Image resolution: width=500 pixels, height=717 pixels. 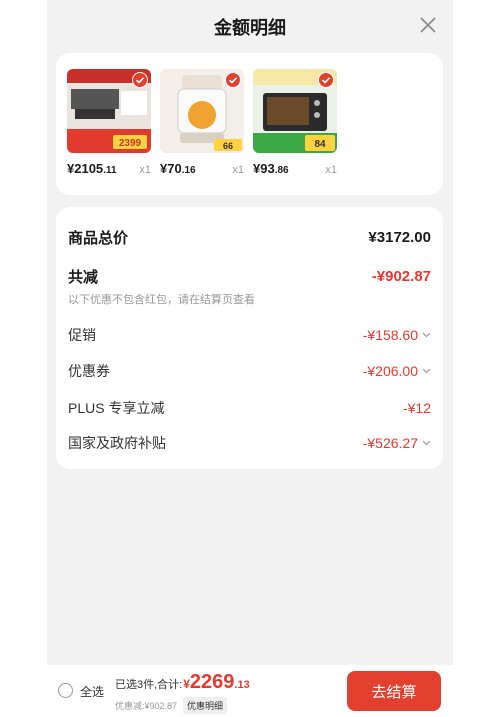 I want to click on summary-amount: 2269, so click(x=212, y=682).